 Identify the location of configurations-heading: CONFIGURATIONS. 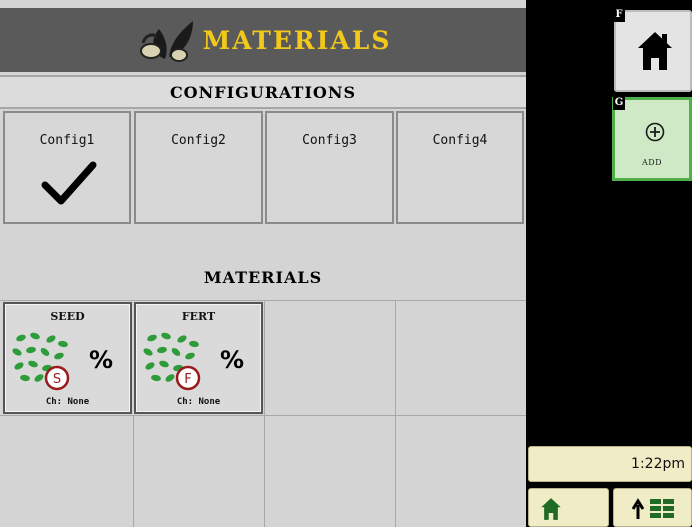
(263, 92).